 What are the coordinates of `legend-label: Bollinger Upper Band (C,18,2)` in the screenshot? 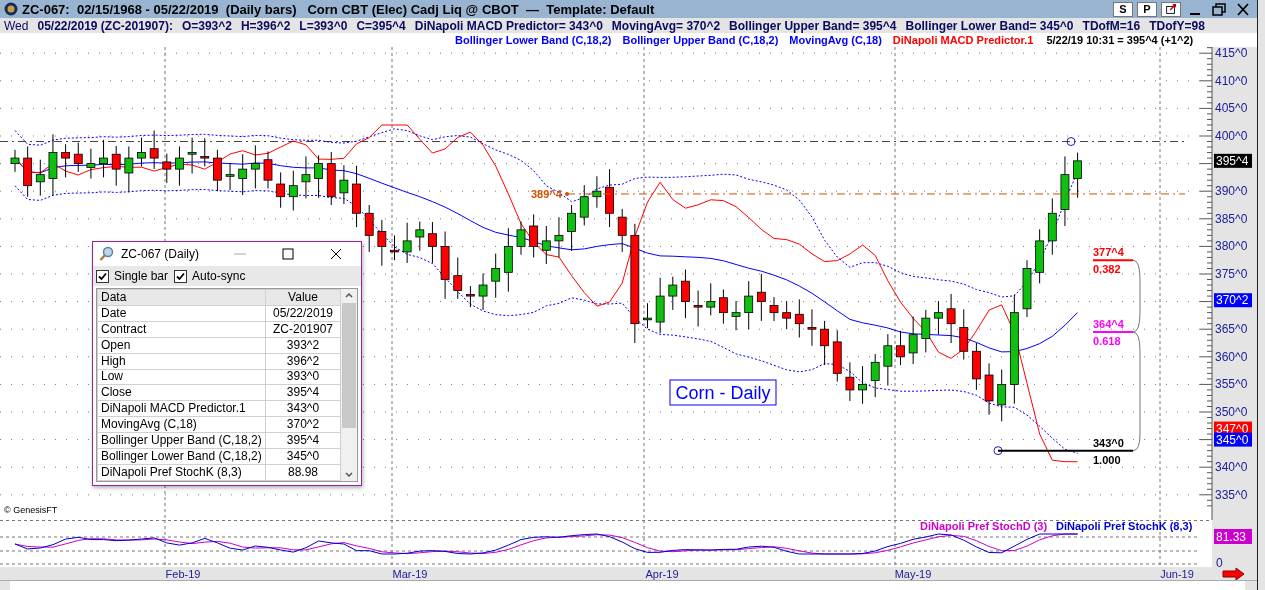 It's located at (700, 40).